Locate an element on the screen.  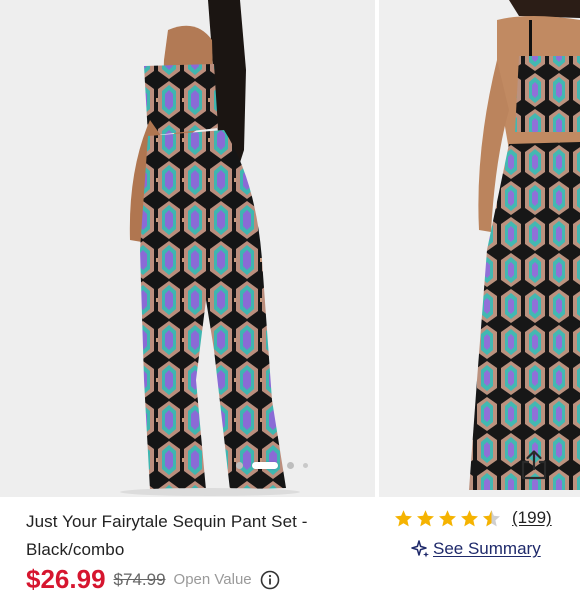
see-summary-label: See Summary is located at coordinates (487, 549).